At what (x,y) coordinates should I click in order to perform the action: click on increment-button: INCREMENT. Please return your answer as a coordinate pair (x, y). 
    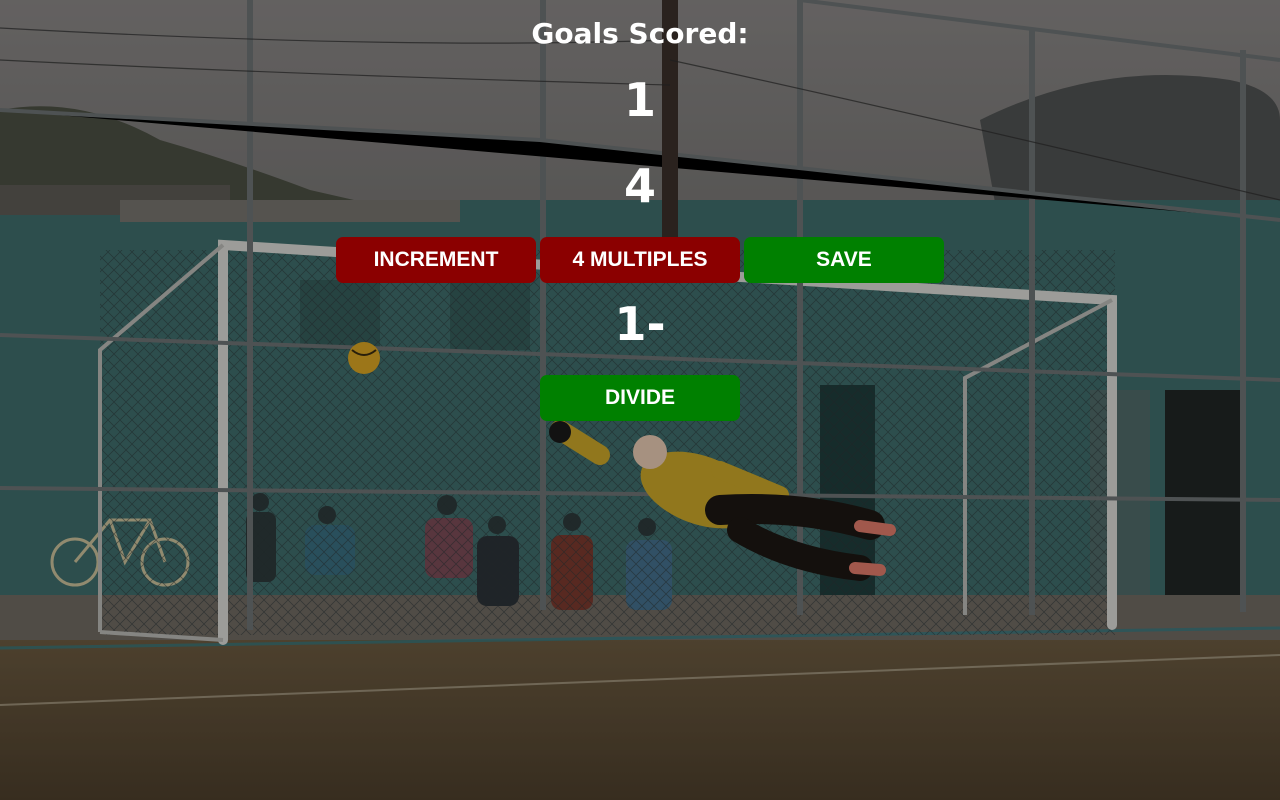
    Looking at the image, I should click on (436, 260).